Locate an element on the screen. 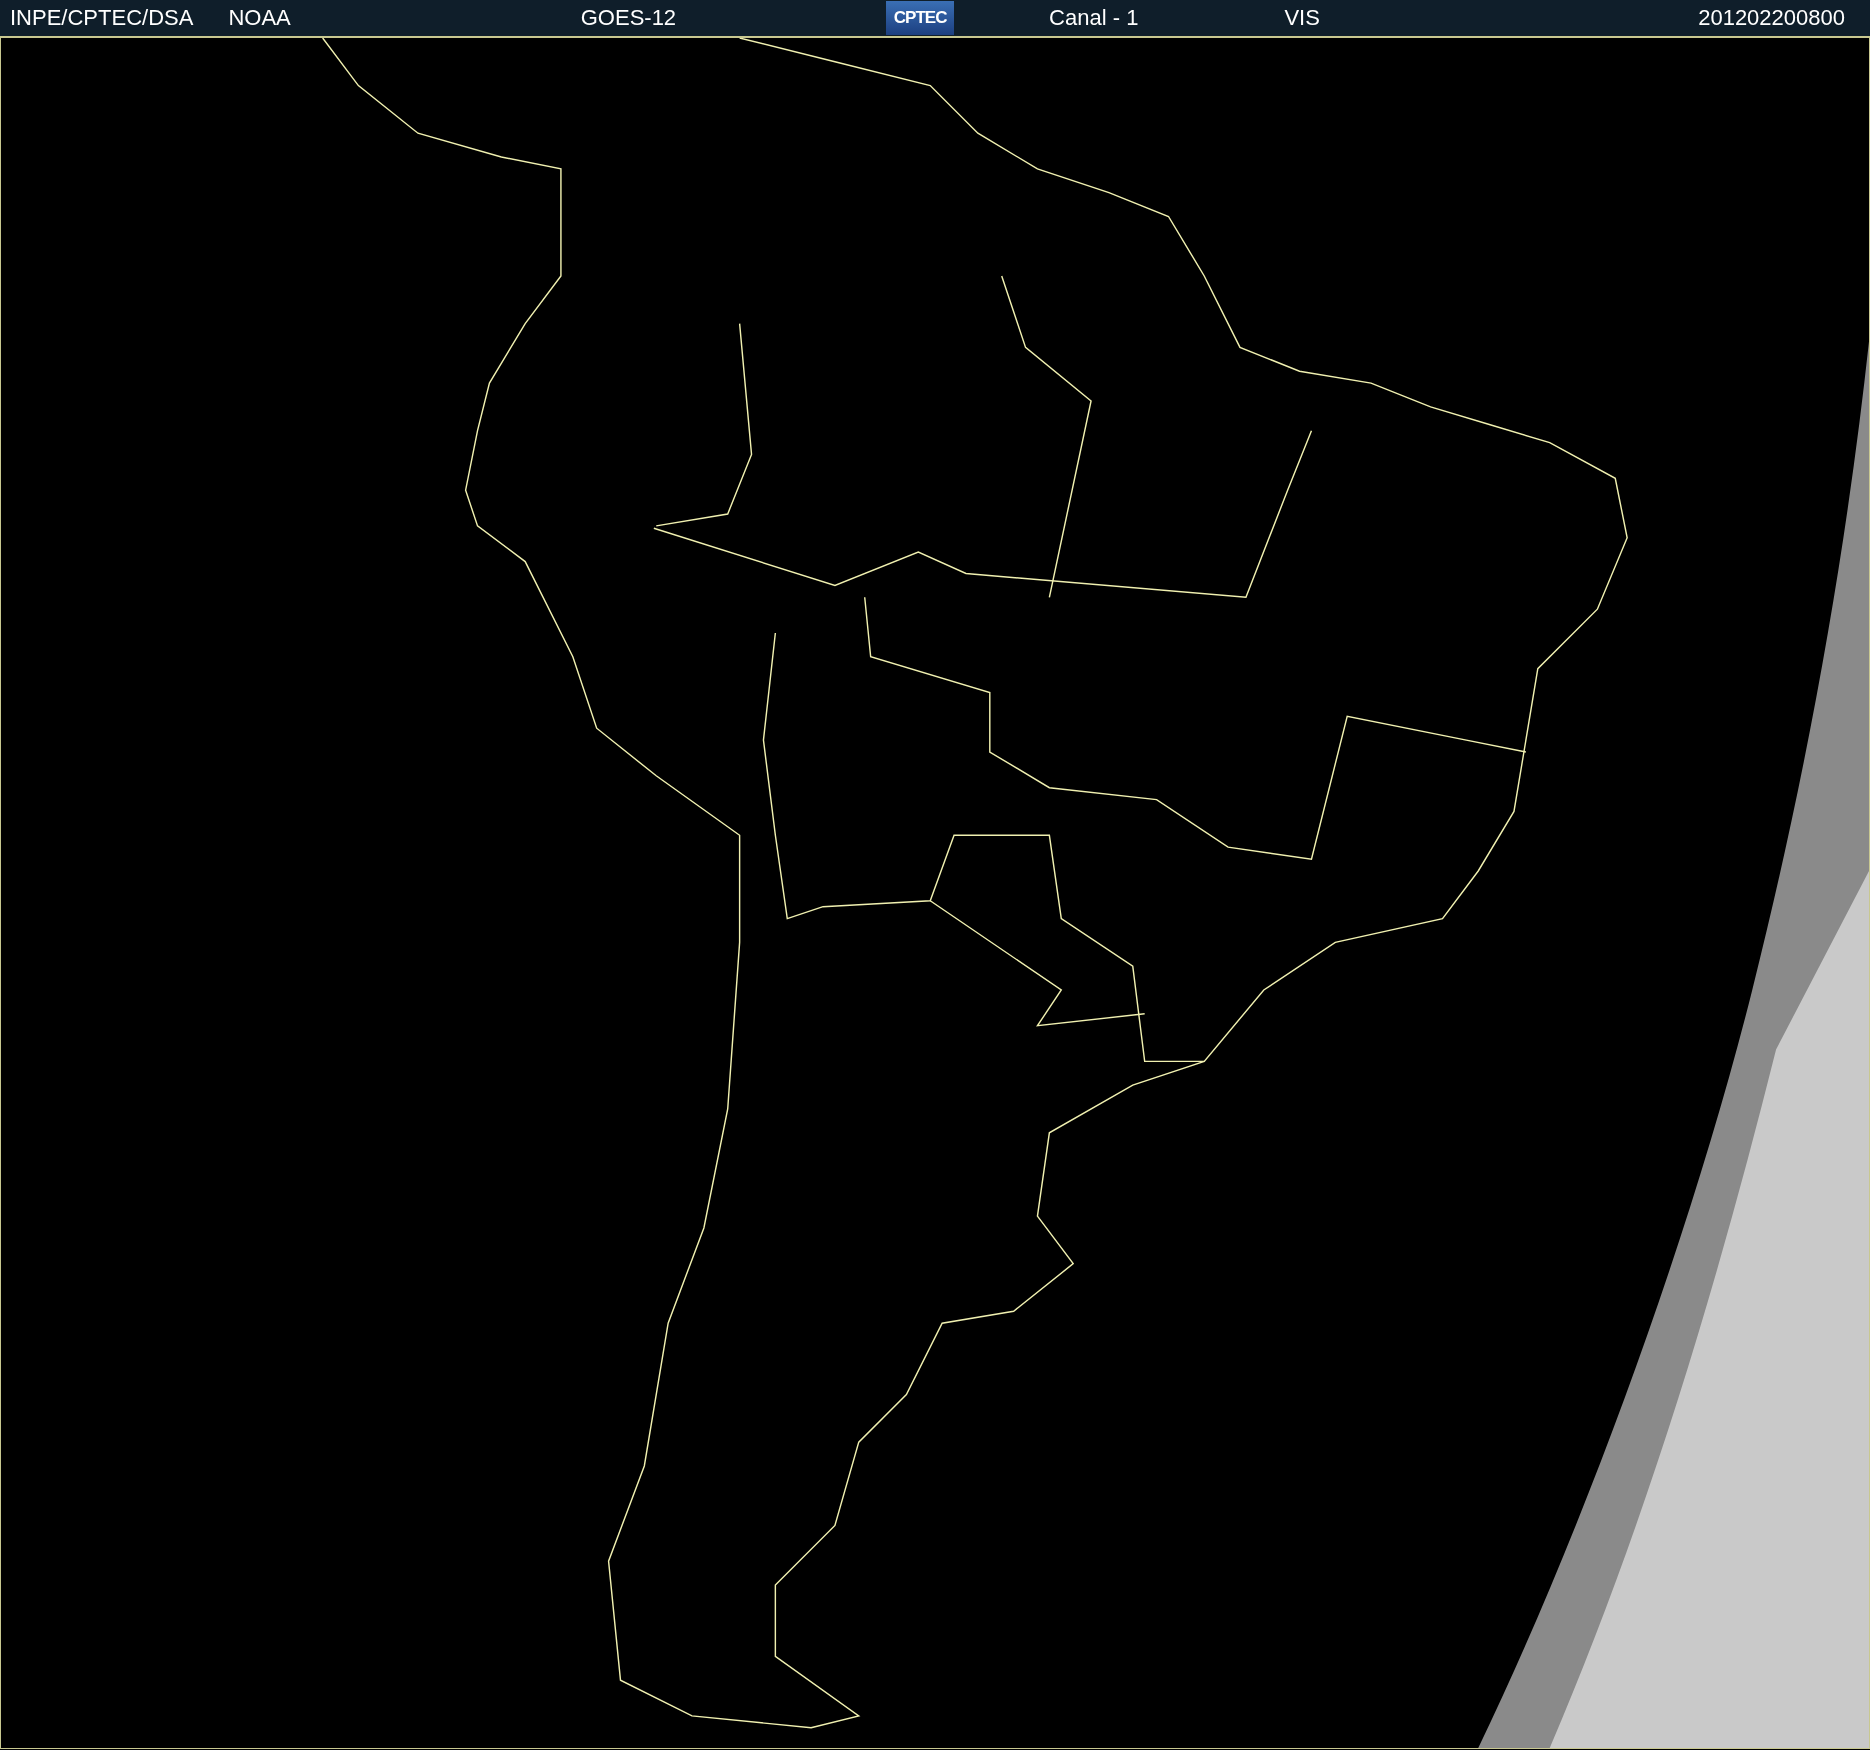  timestamp-label: 201202200800 is located at coordinates (1771, 18).